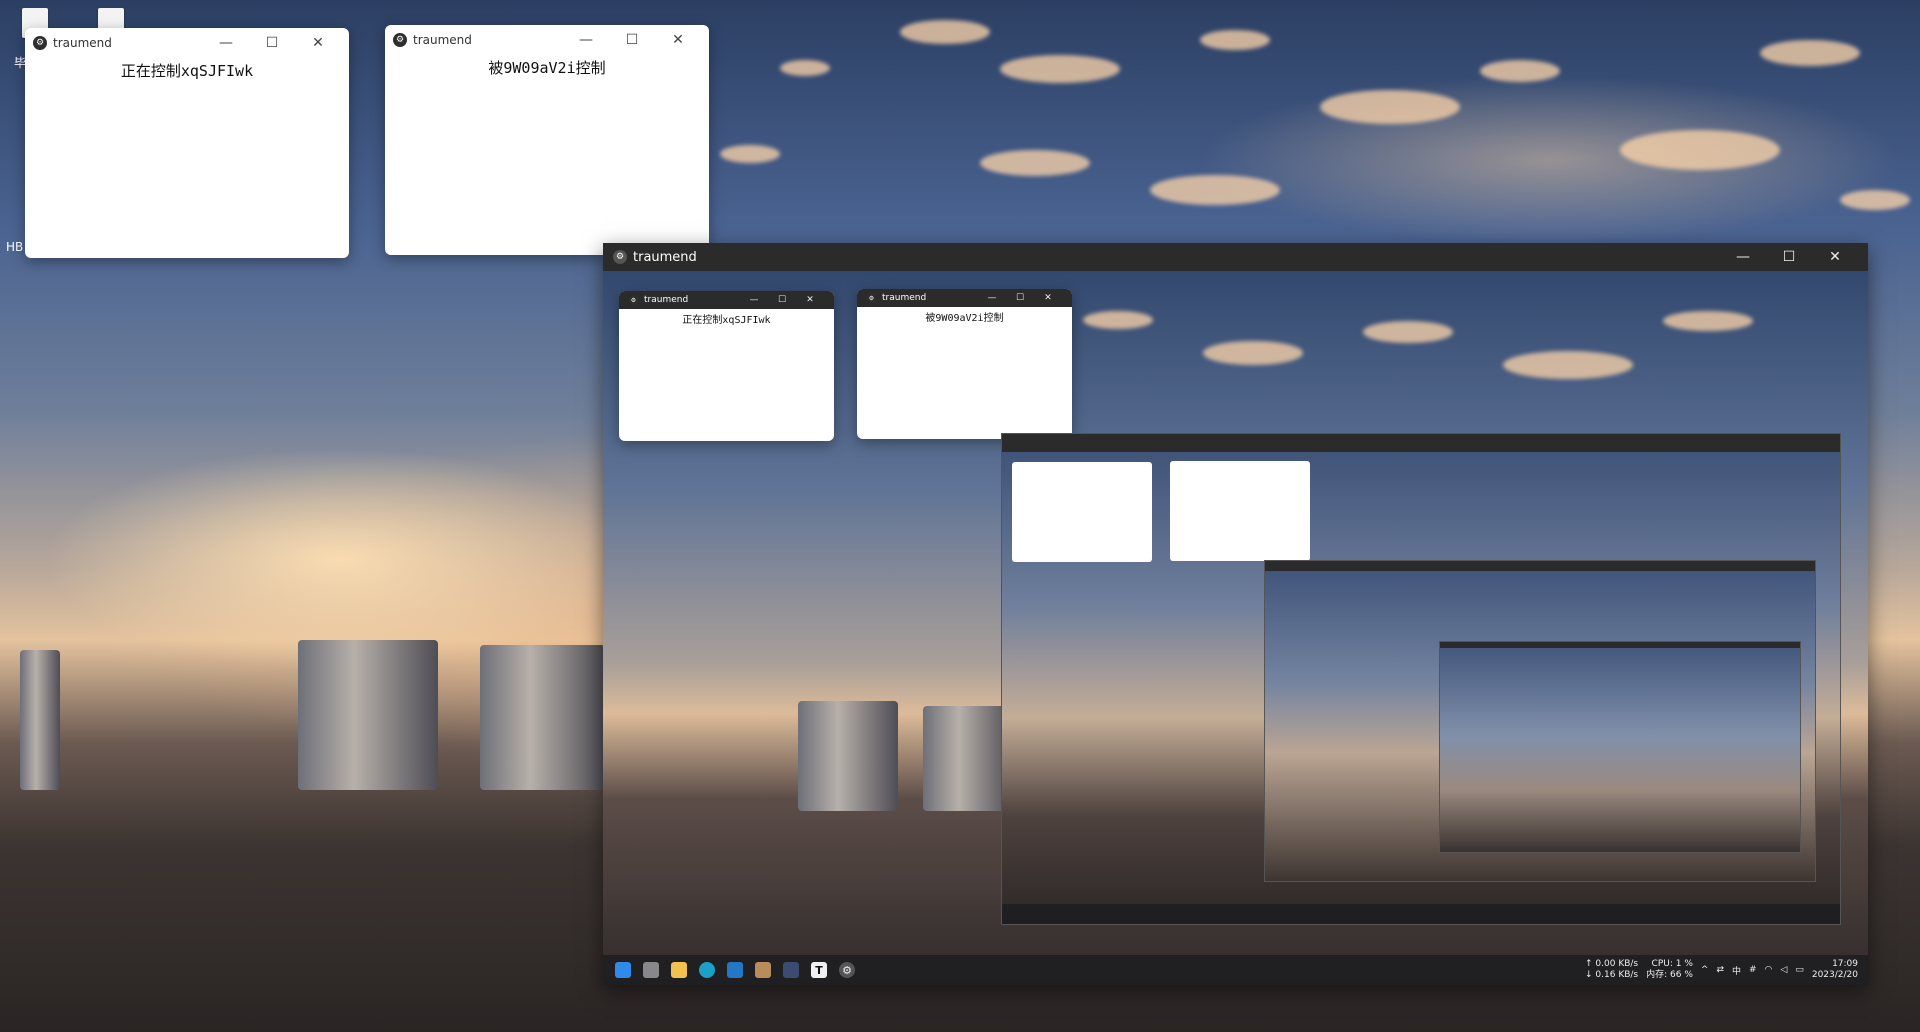 This screenshot has height=1032, width=1920. I want to click on task-view-icon, so click(651, 970).